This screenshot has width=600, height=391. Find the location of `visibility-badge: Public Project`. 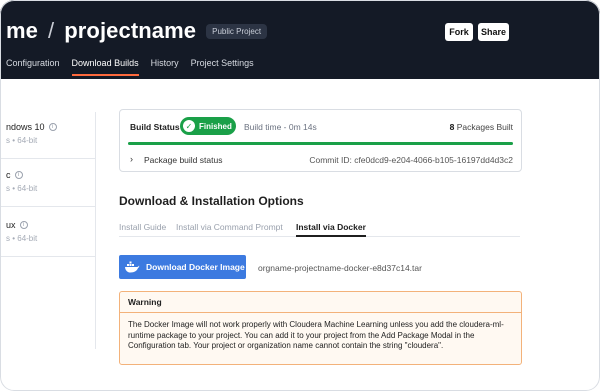

visibility-badge: Public Project is located at coordinates (237, 31).